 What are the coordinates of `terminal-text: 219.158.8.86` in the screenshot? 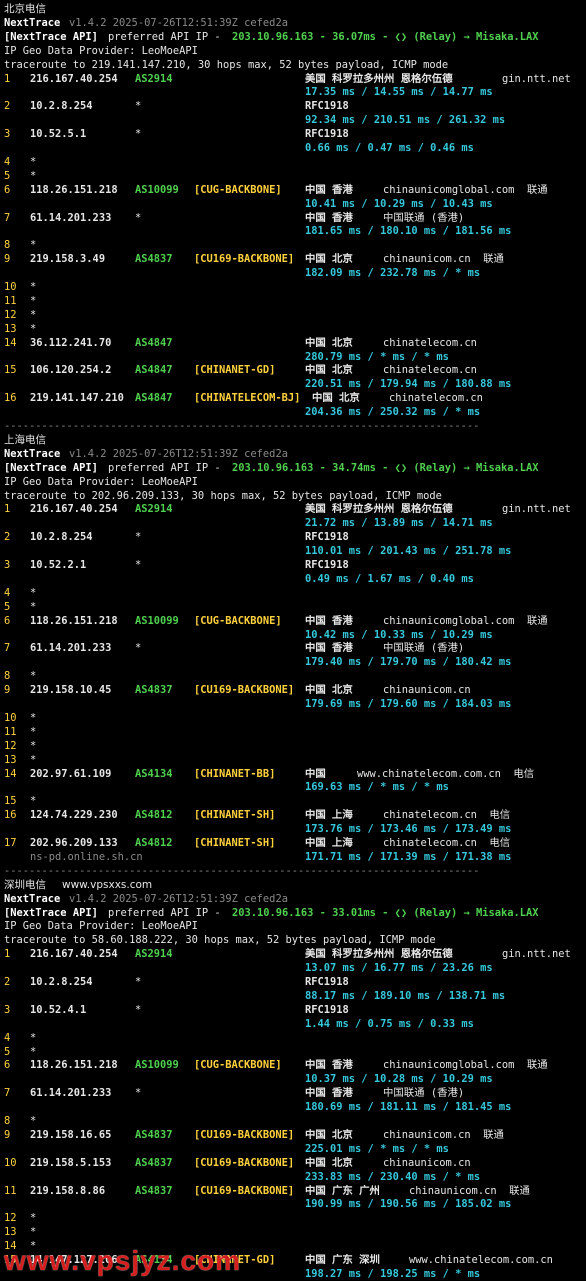 It's located at (68, 1190).